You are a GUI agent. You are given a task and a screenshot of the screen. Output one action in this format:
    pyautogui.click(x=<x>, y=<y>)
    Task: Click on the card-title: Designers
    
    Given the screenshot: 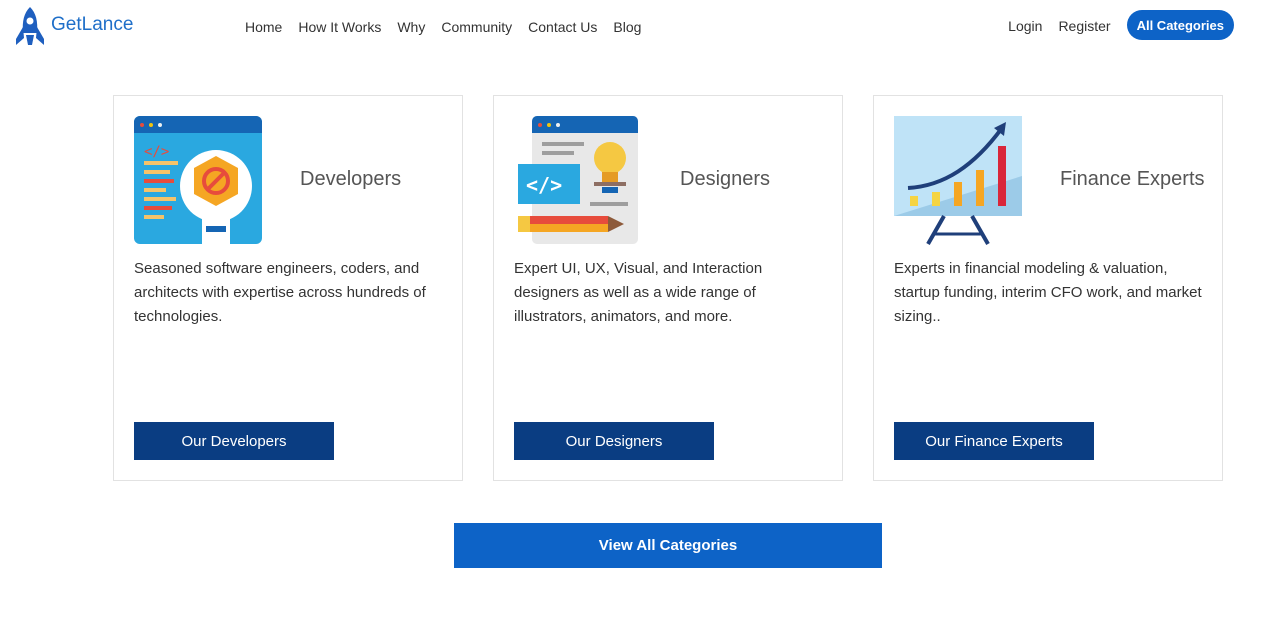 What is the action you would take?
    pyautogui.click(x=725, y=179)
    